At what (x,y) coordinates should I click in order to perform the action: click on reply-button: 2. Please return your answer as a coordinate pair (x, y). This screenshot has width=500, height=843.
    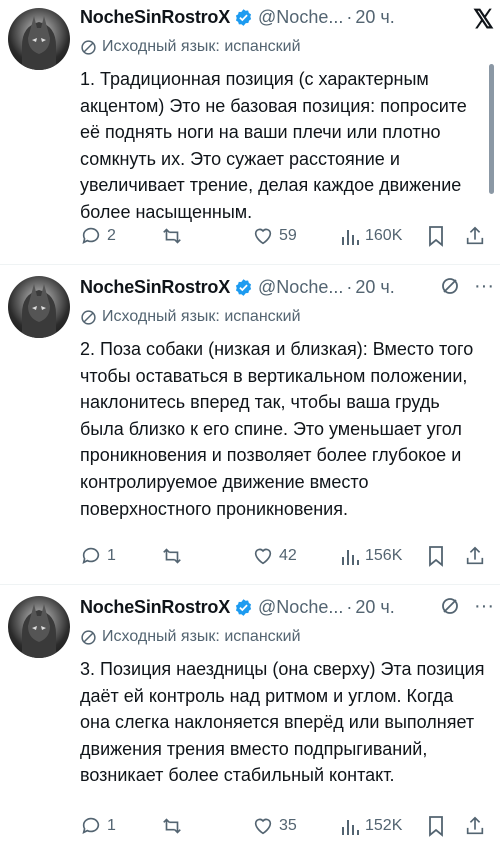
    Looking at the image, I should click on (98, 236).